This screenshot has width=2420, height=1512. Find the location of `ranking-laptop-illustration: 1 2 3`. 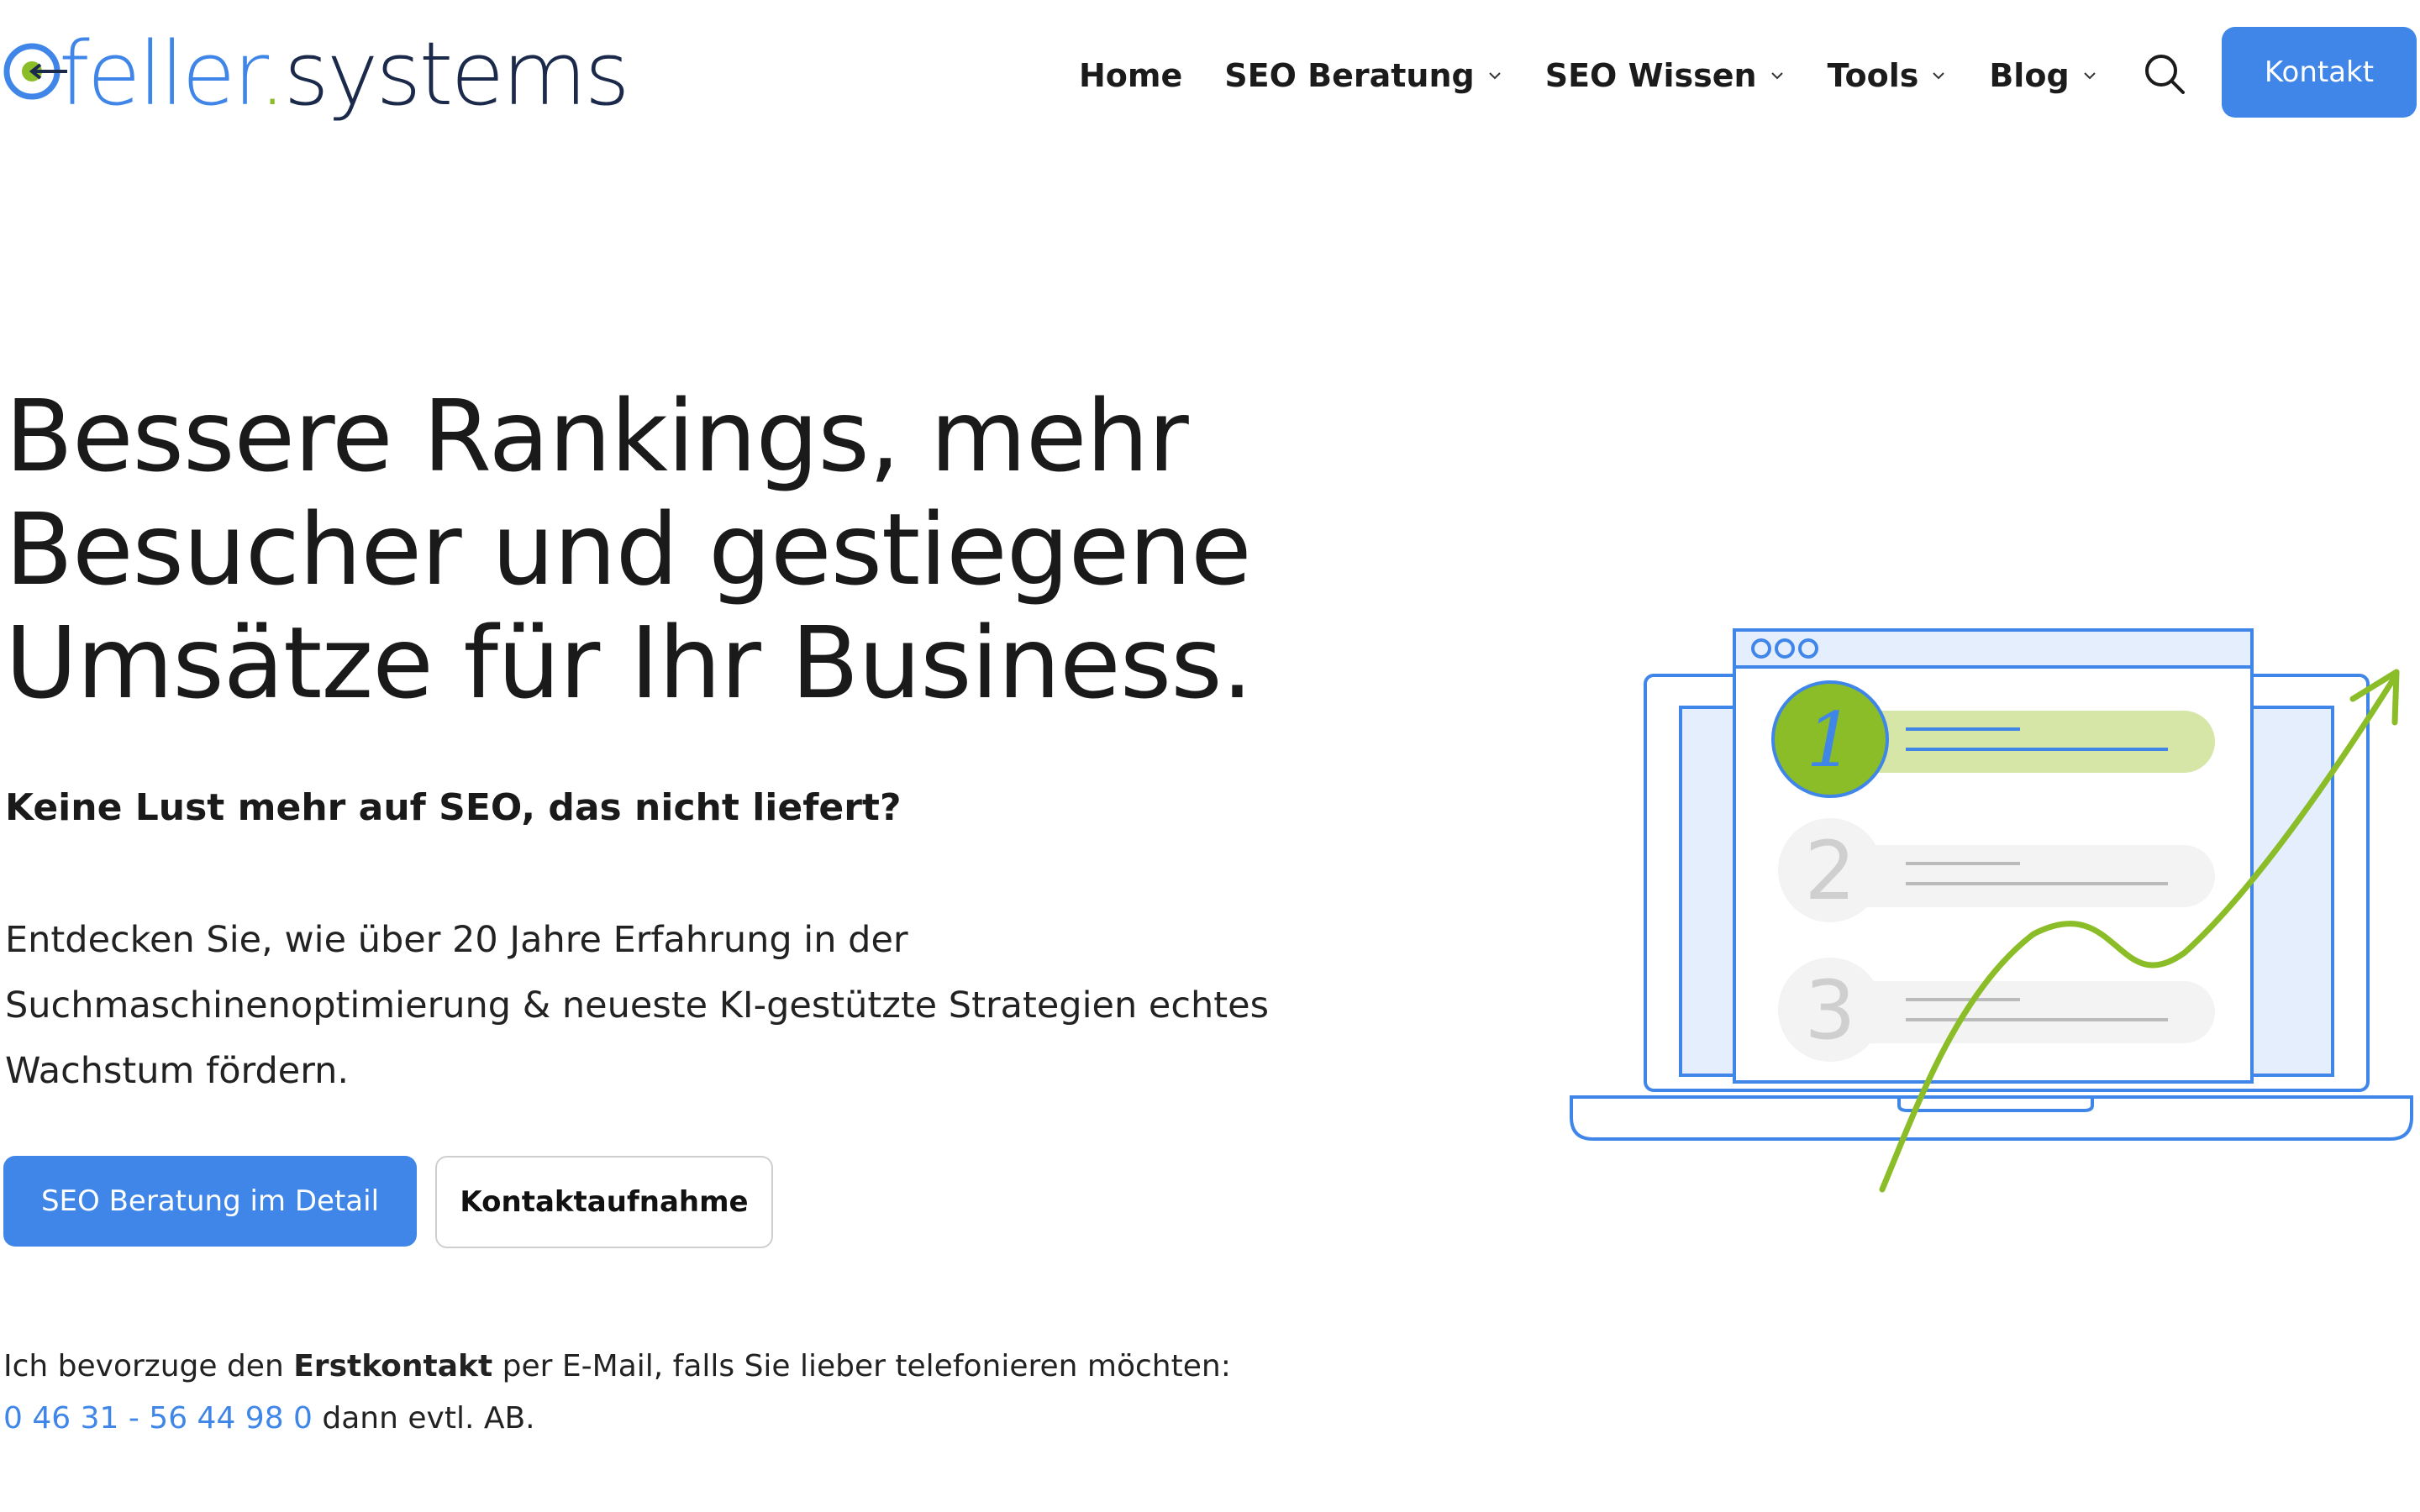

ranking-laptop-illustration: 1 2 3 is located at coordinates (1991, 910).